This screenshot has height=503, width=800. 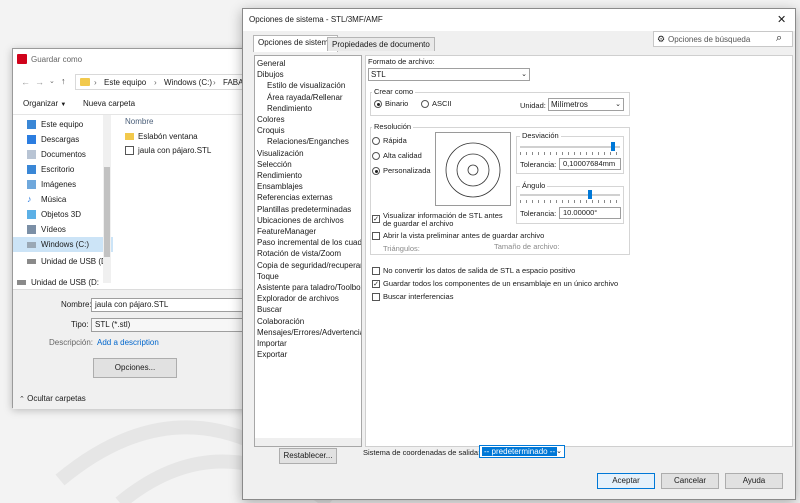 What do you see at coordinates (570, 196) in the screenshot?
I see `angle-slider` at bounding box center [570, 196].